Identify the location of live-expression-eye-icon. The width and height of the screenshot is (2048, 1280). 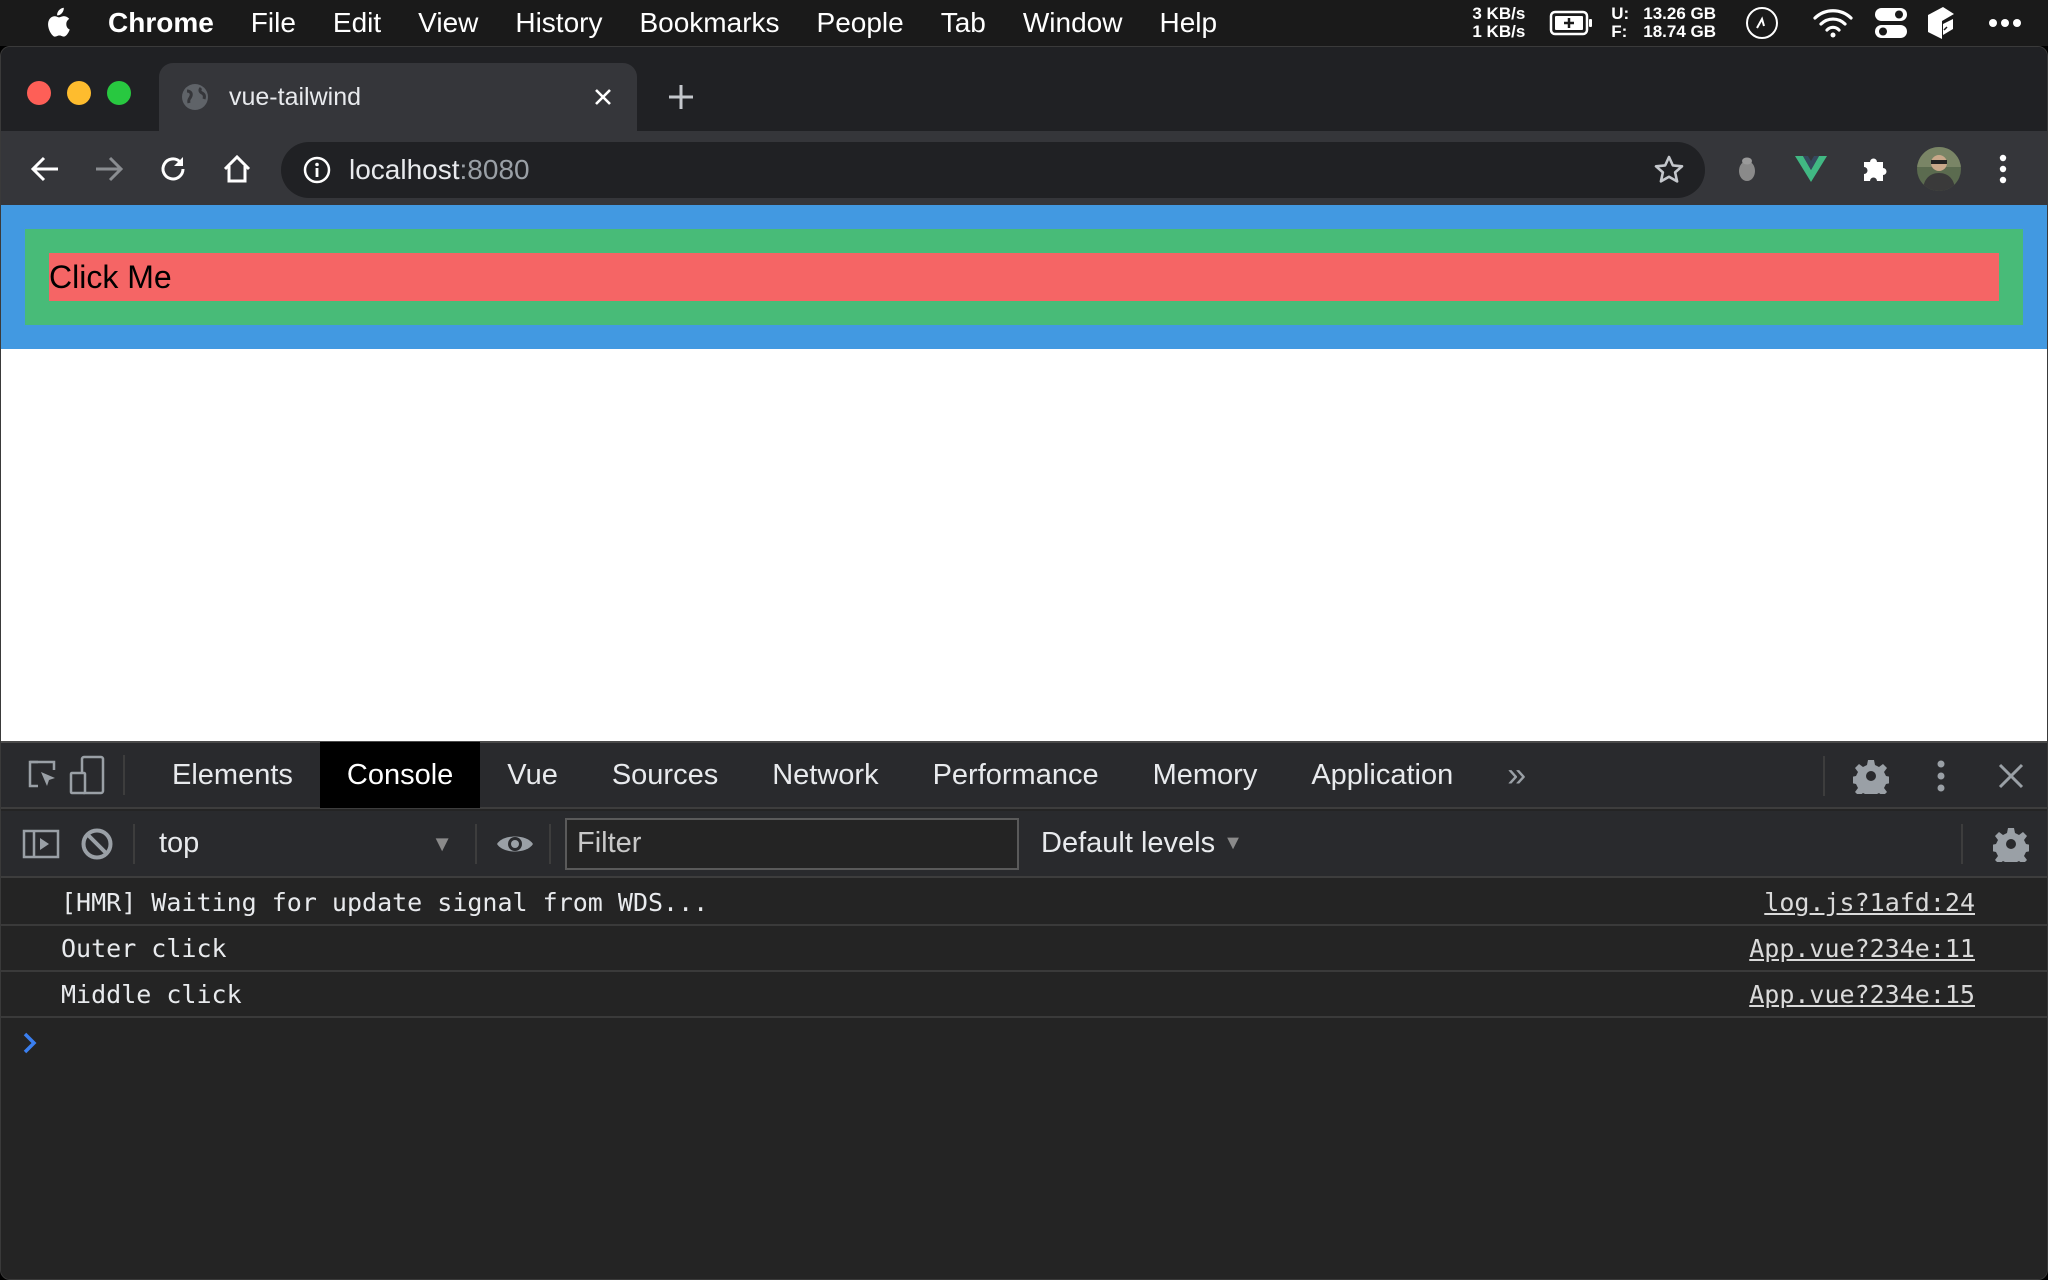
(515, 844).